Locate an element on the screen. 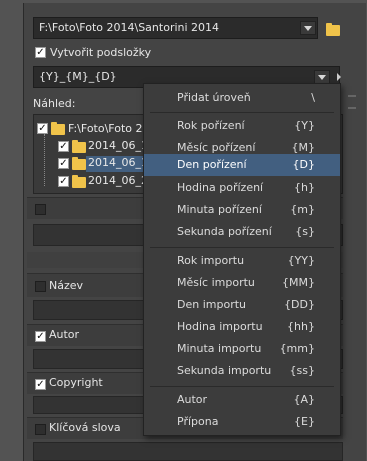 The width and height of the screenshot is (367, 461). menu-item-shortcut: {ss} is located at coordinates (302, 370).